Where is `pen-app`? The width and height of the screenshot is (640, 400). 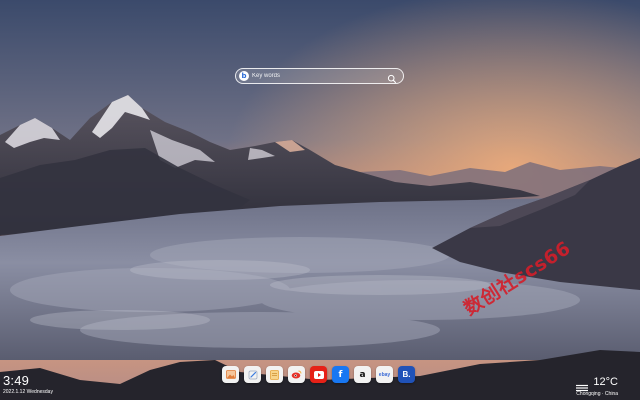 pen-app is located at coordinates (252, 374).